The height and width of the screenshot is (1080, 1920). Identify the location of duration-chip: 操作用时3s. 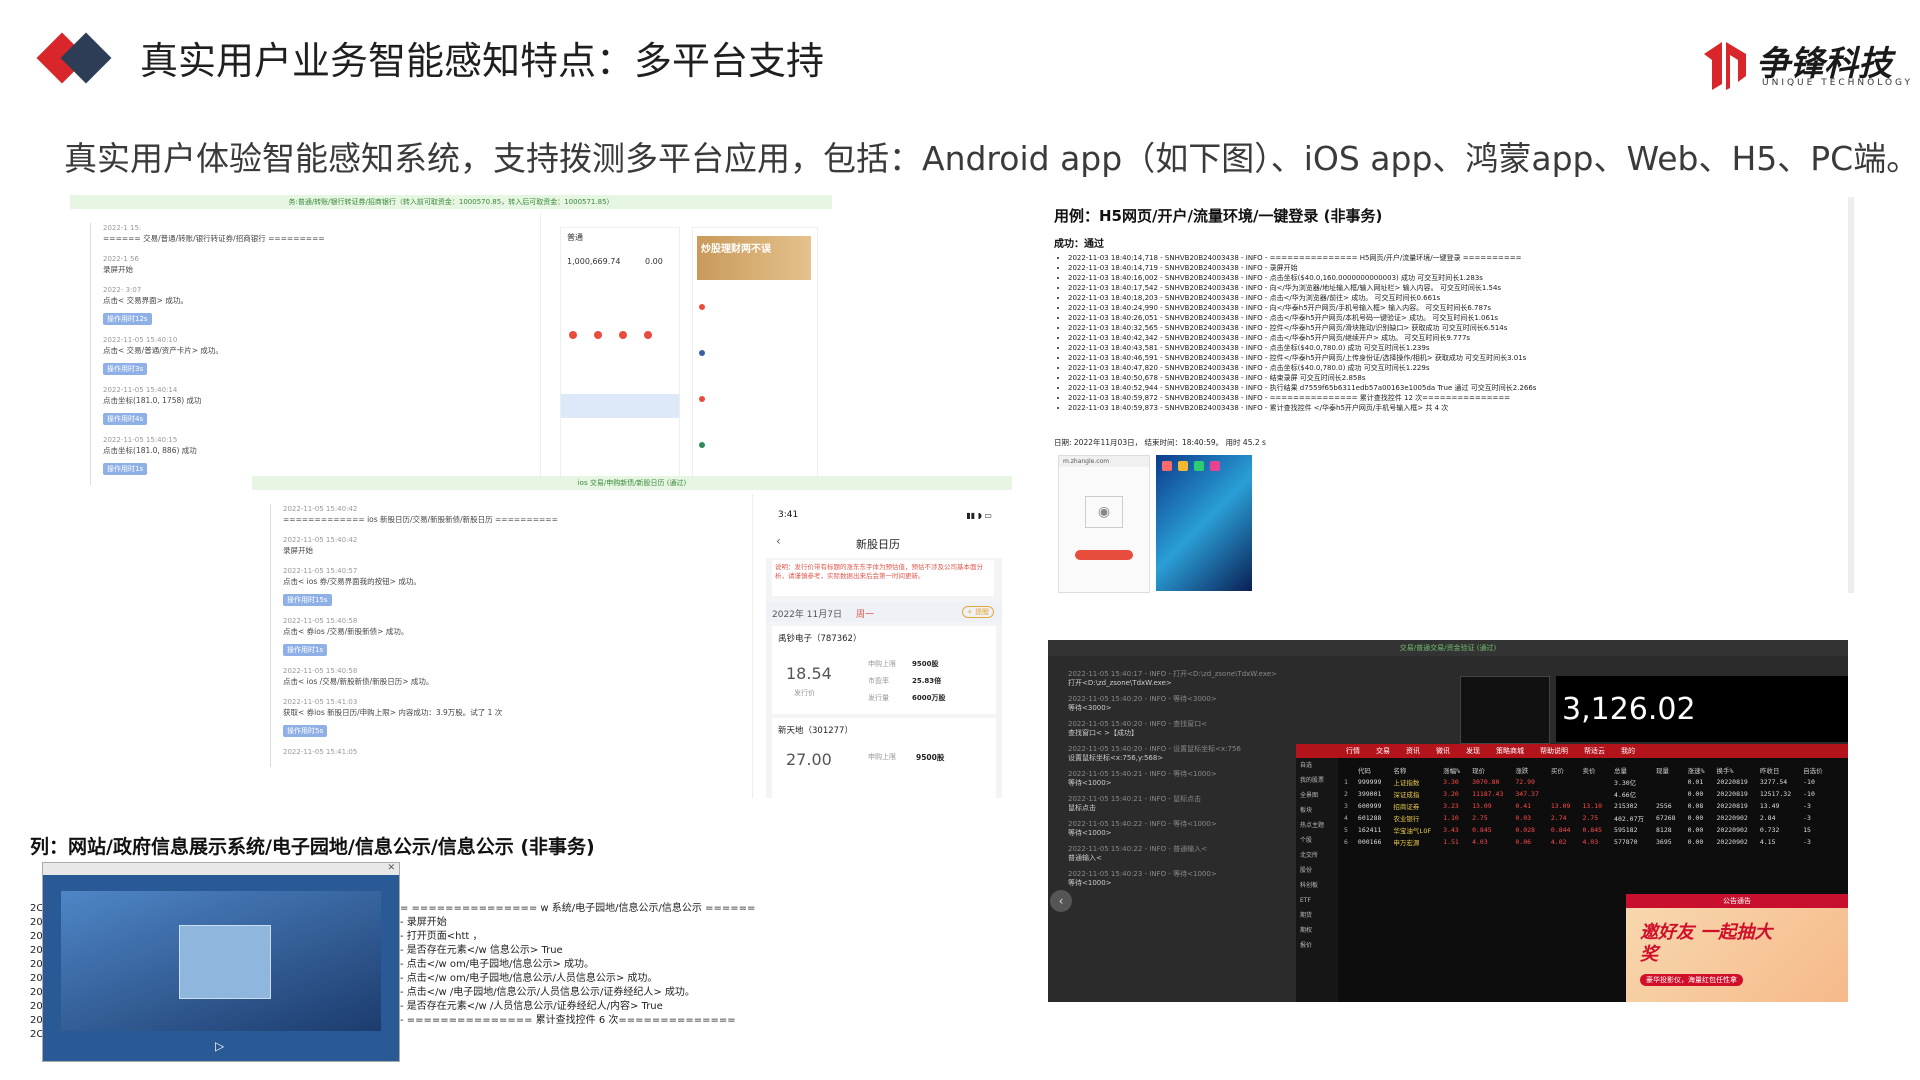
(125, 369).